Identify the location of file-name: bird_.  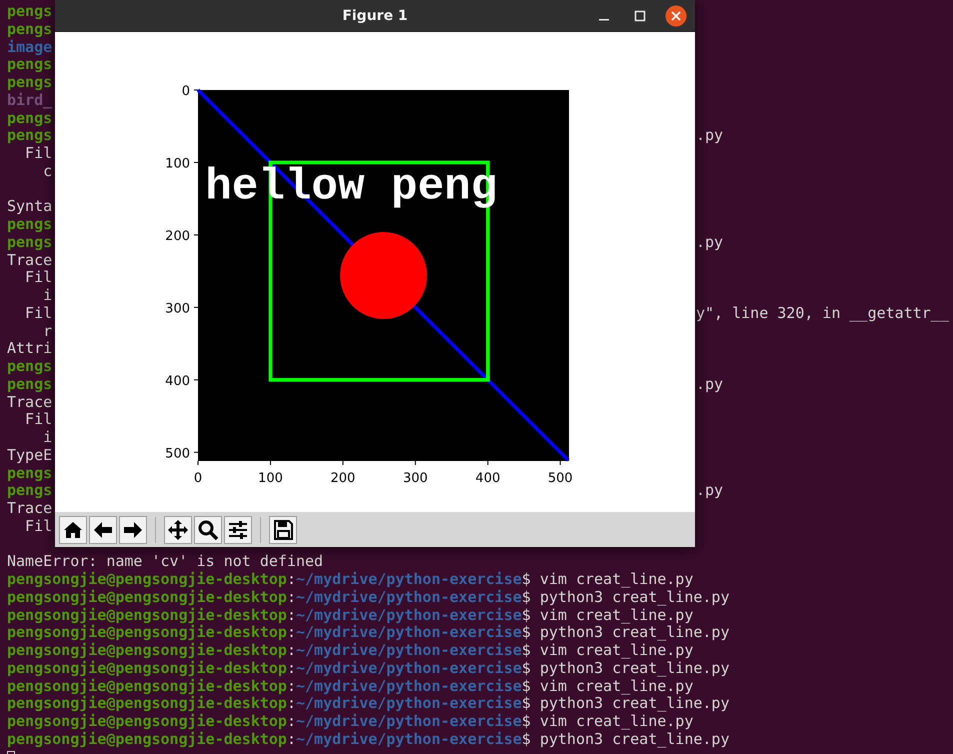
(29, 101).